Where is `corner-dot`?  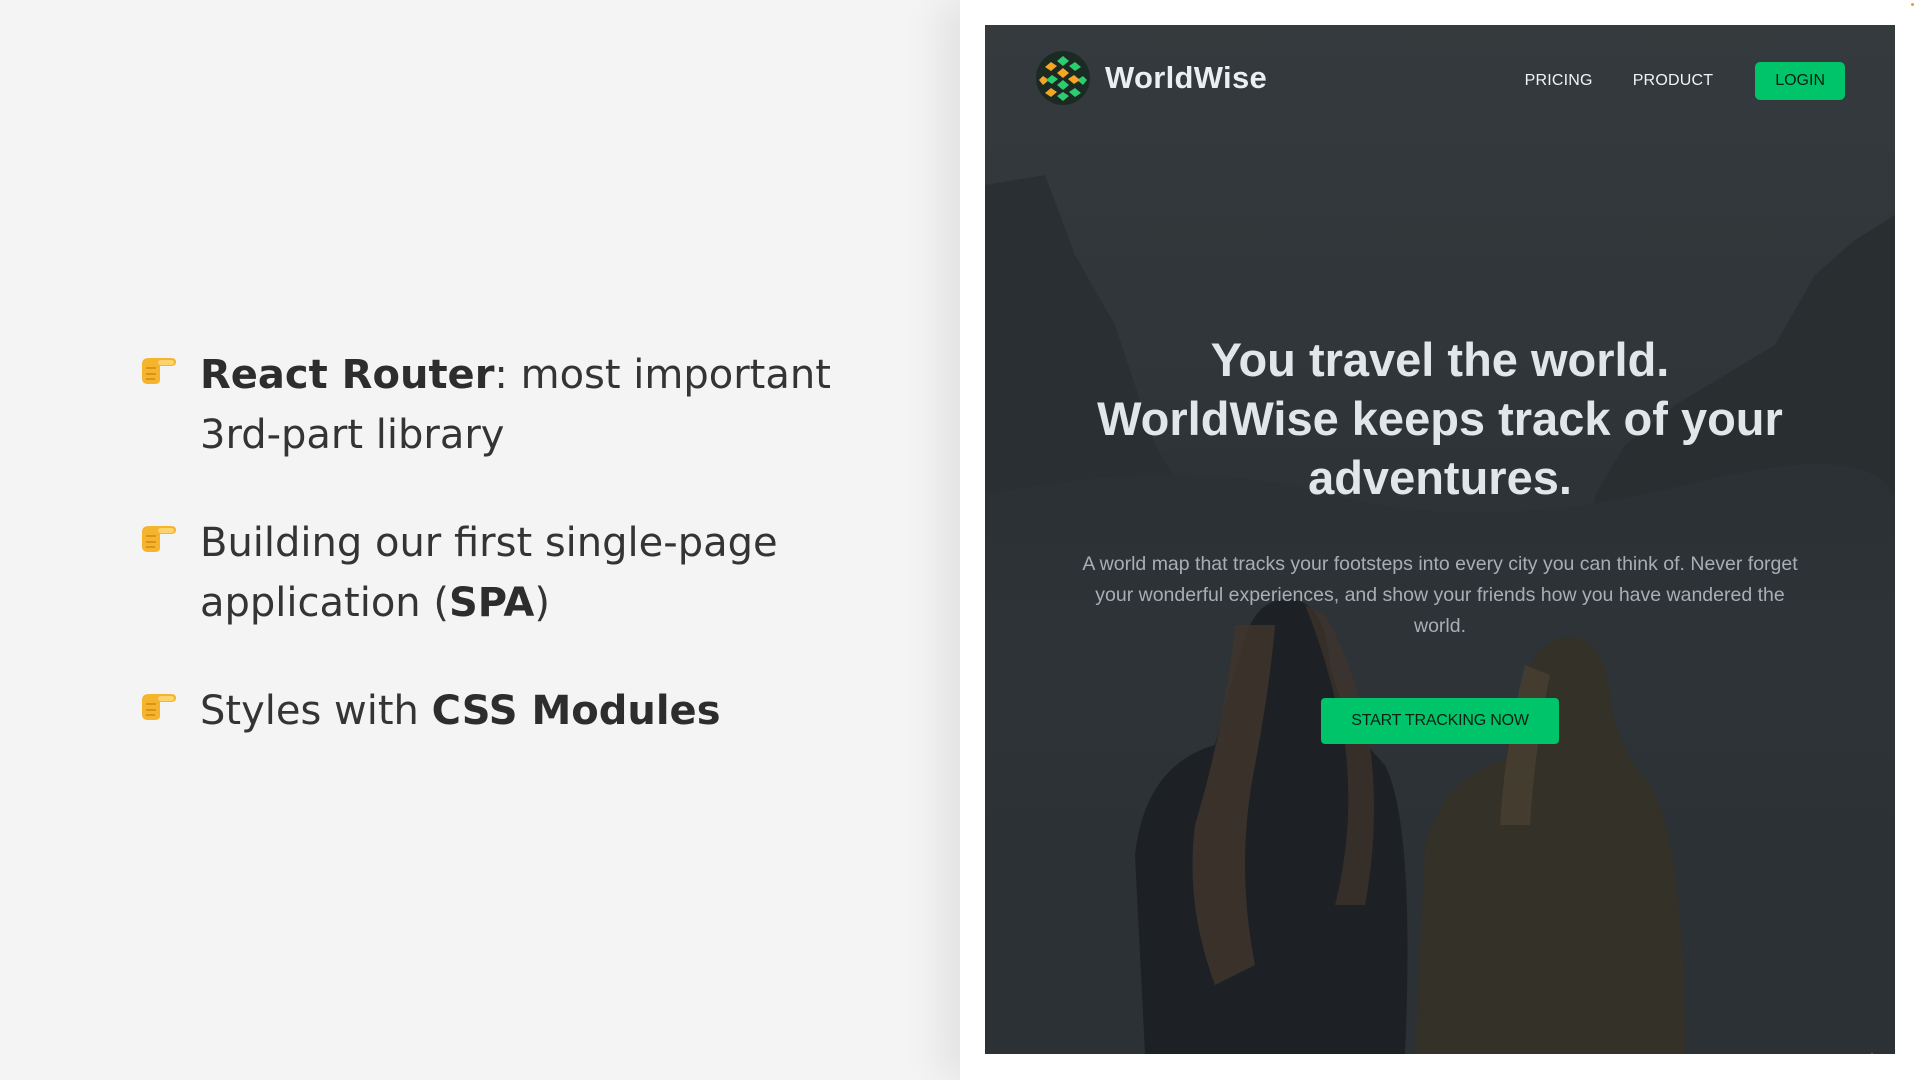 corner-dot is located at coordinates (1912, 4).